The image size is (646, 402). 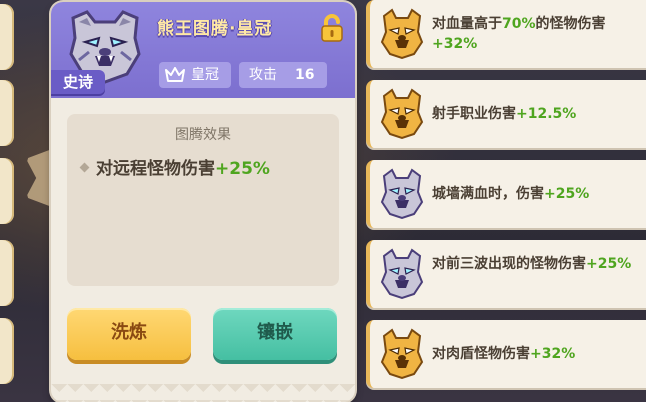 What do you see at coordinates (509, 264) in the screenshot?
I see `list-item-text-part: 对前三波出现的怪物伤害` at bounding box center [509, 264].